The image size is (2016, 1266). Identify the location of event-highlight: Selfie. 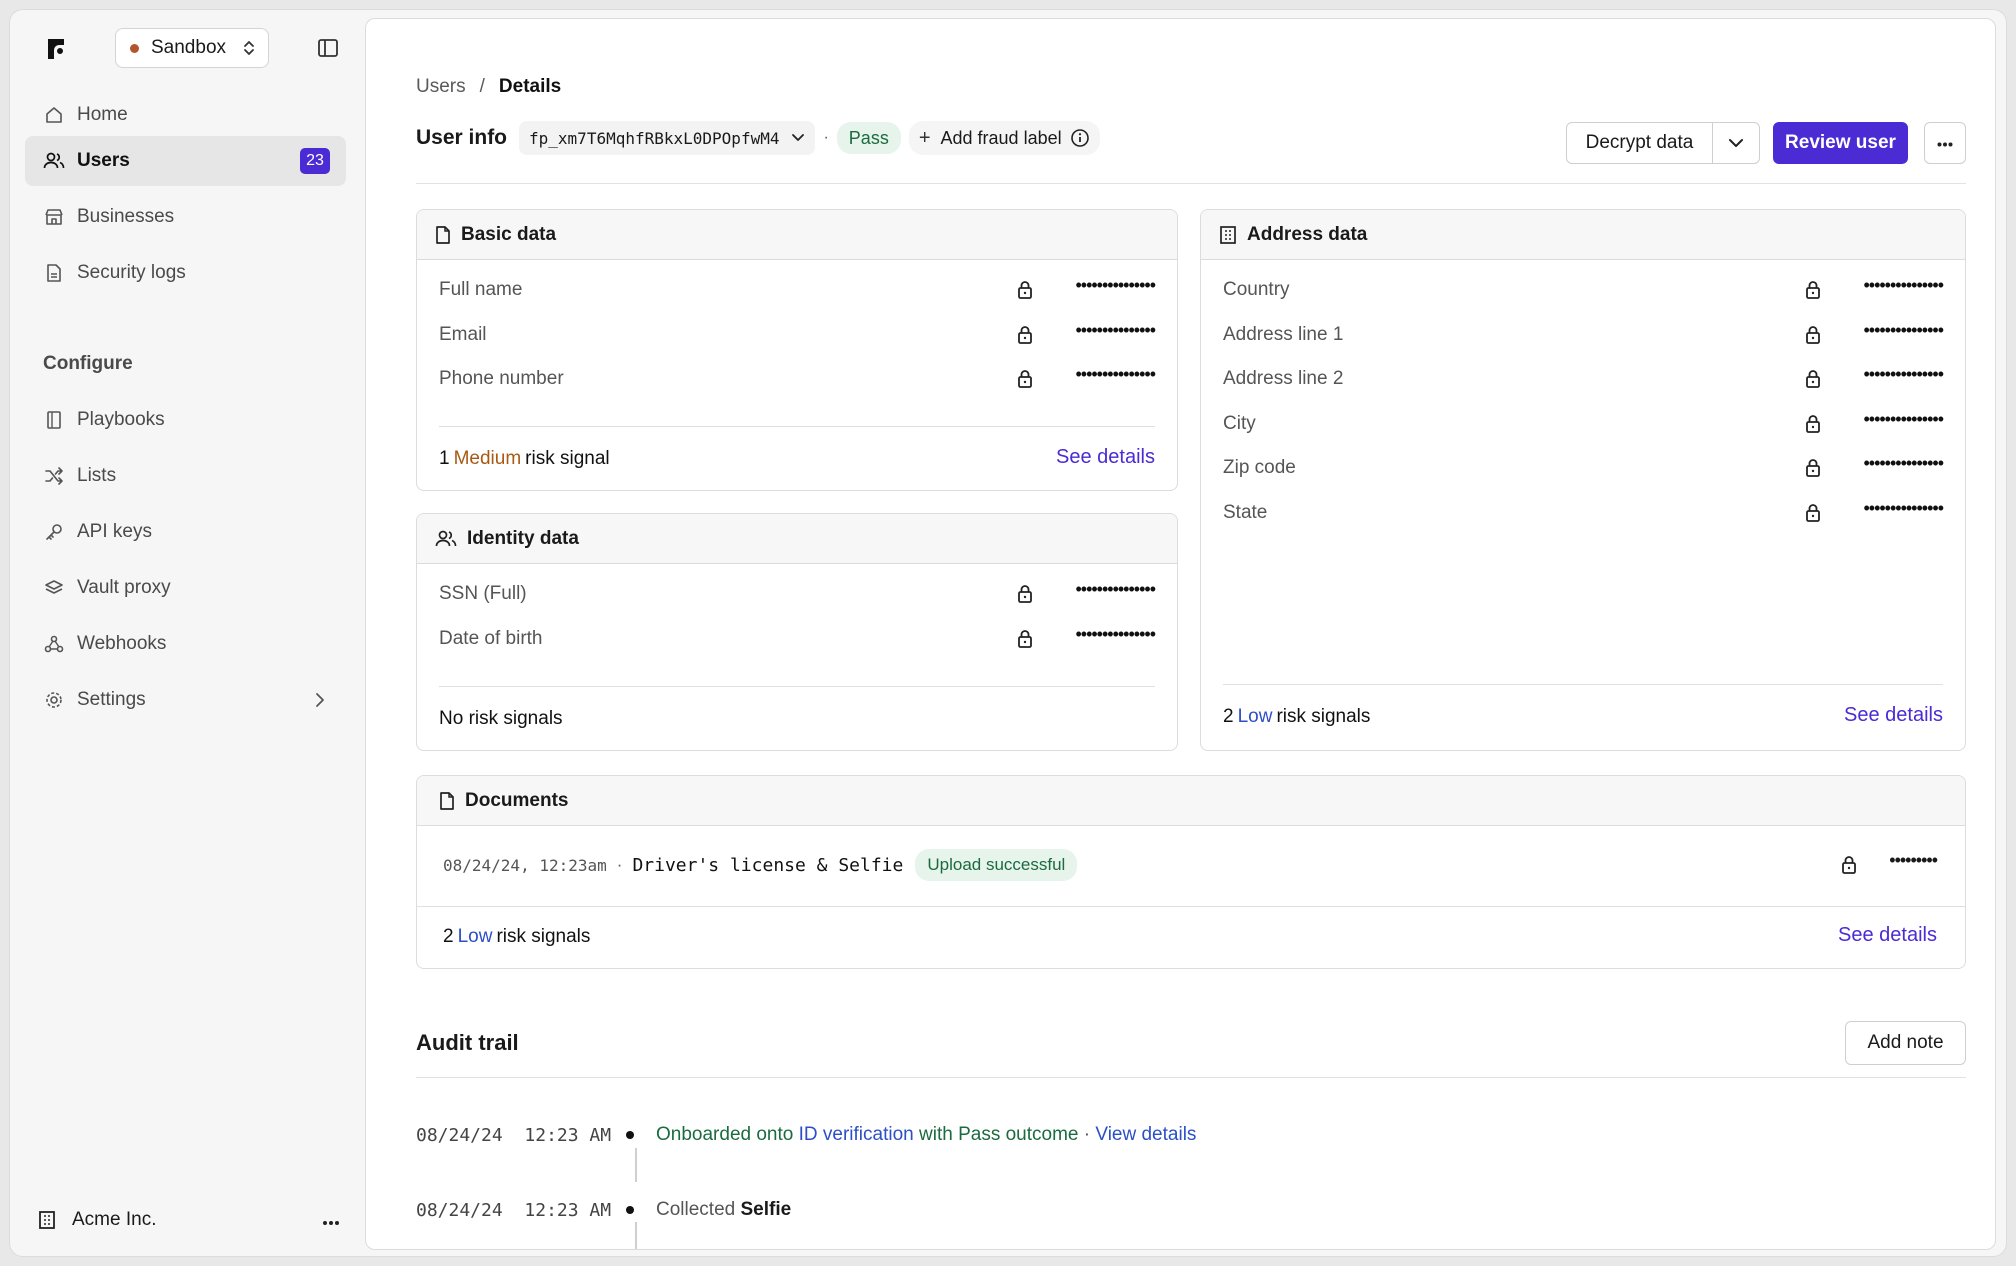
(766, 1209).